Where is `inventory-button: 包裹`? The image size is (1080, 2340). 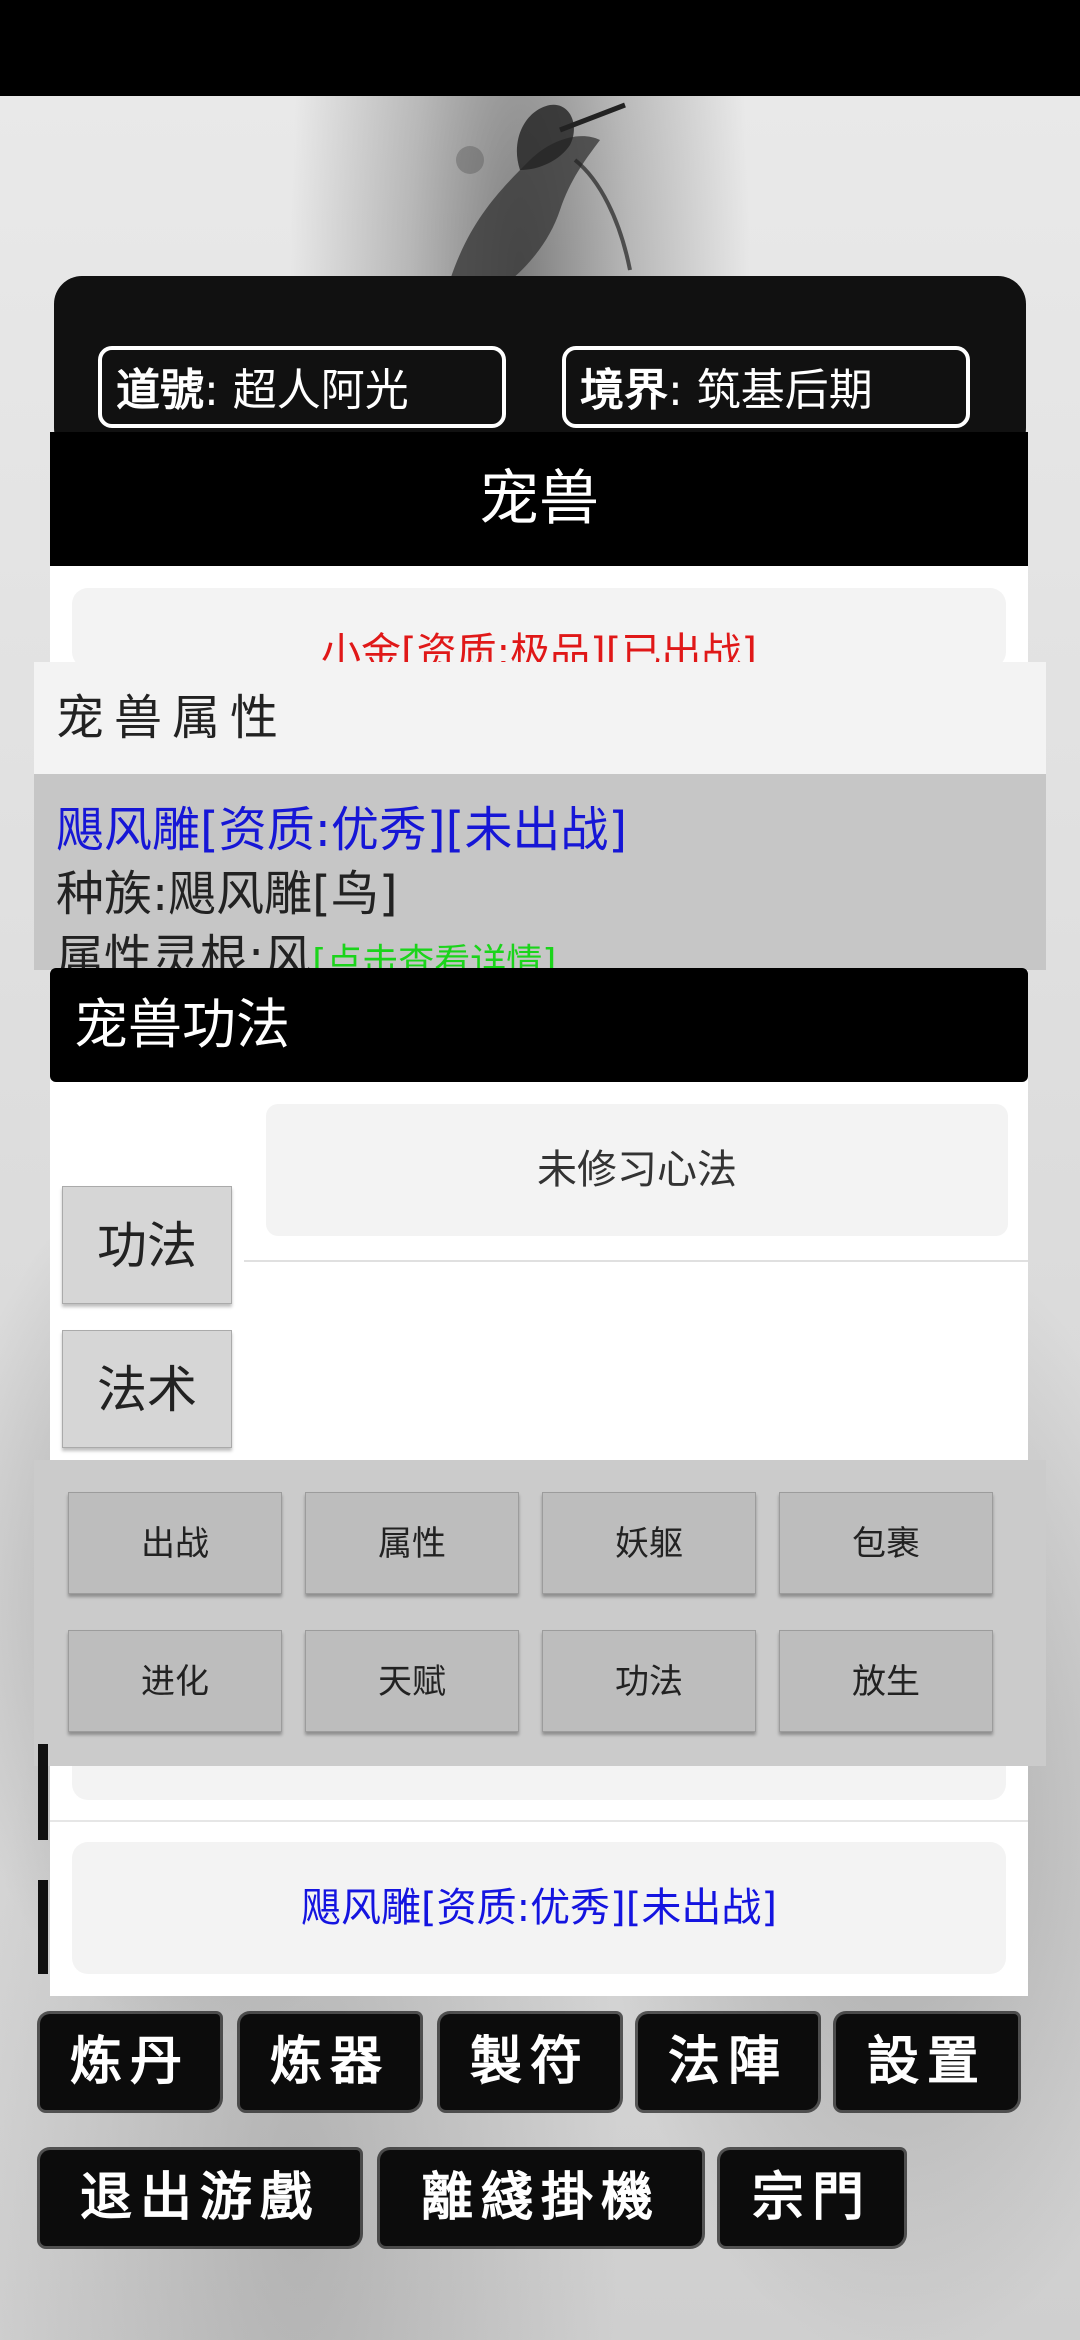
inventory-button: 包裹 is located at coordinates (886, 1543).